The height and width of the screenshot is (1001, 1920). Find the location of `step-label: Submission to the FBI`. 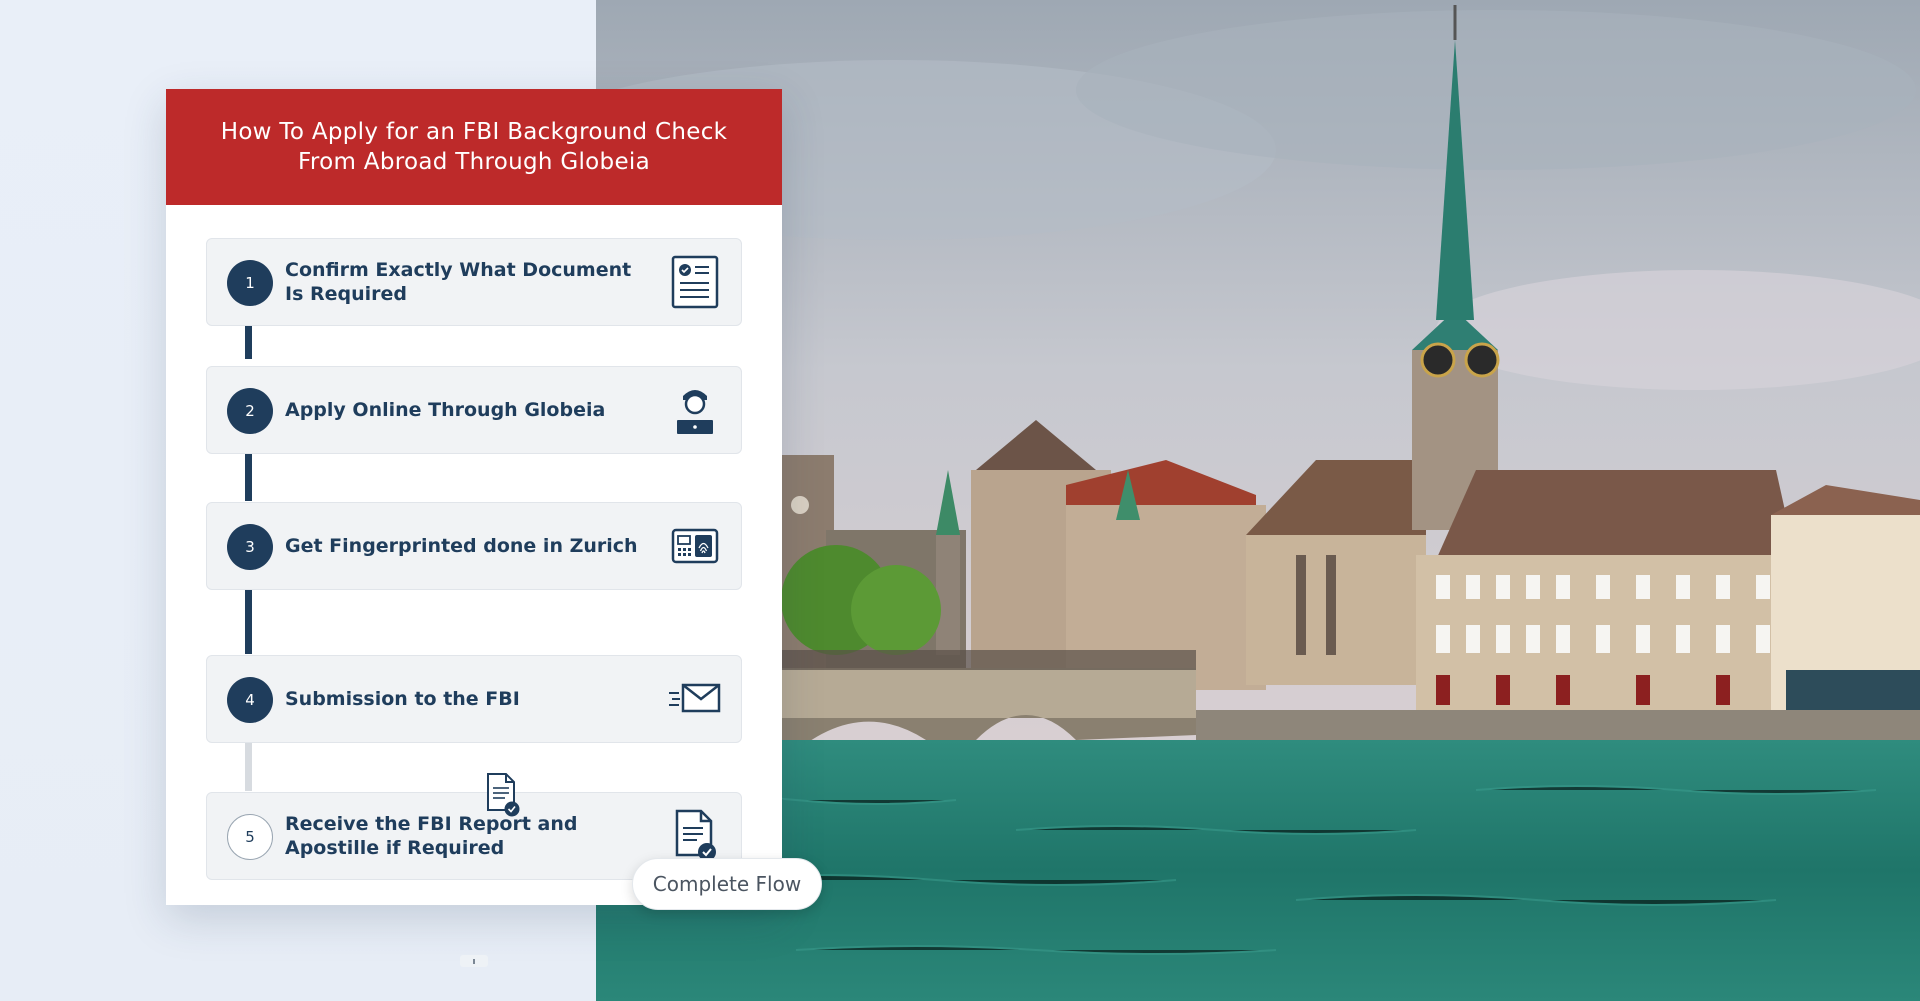

step-label: Submission to the FBI is located at coordinates (402, 699).